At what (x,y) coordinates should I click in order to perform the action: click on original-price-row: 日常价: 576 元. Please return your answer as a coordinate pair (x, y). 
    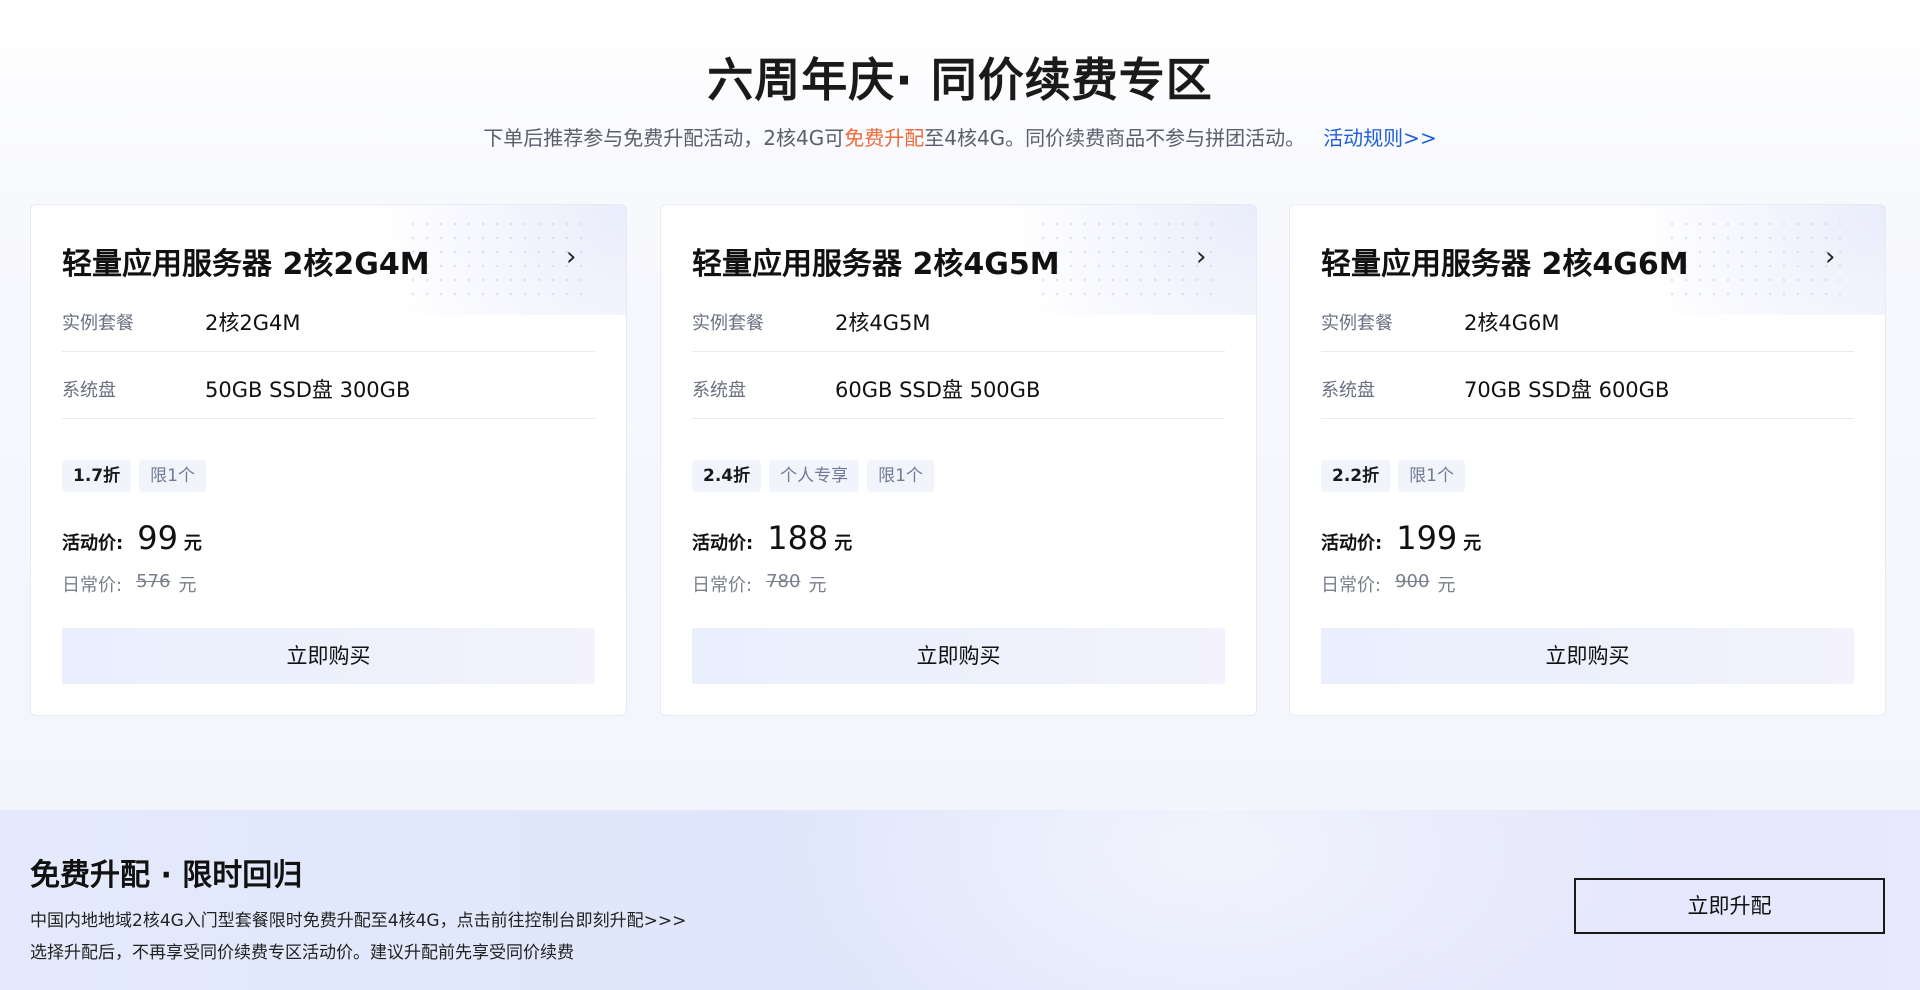
    Looking at the image, I should click on (129, 584).